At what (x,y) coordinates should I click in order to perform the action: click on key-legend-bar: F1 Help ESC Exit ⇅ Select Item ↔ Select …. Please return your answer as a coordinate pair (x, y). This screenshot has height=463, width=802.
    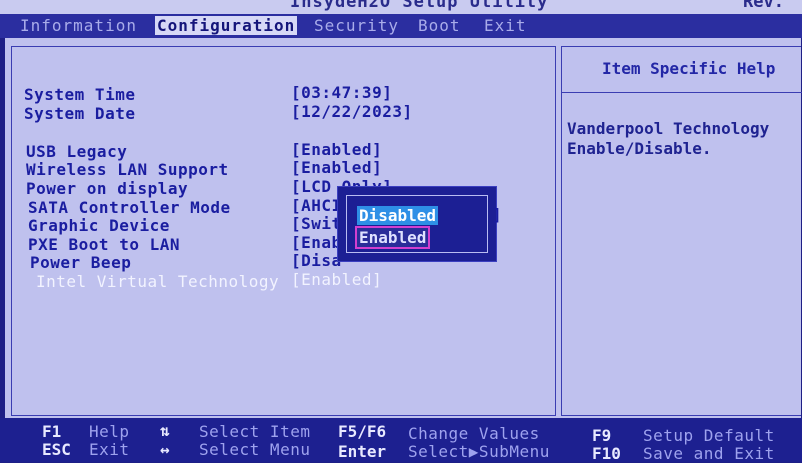
    Looking at the image, I should click on (401, 440).